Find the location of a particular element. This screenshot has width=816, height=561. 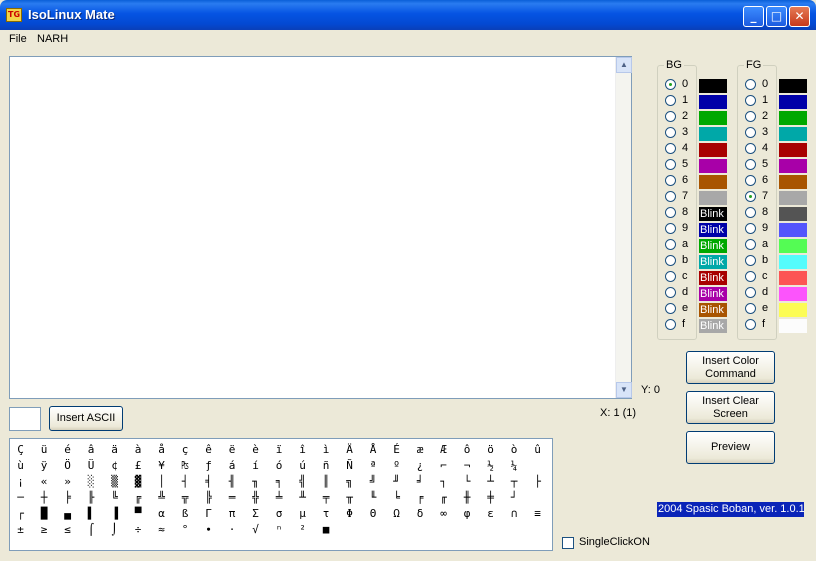

ascii-char: ┐ is located at coordinates (443, 482).